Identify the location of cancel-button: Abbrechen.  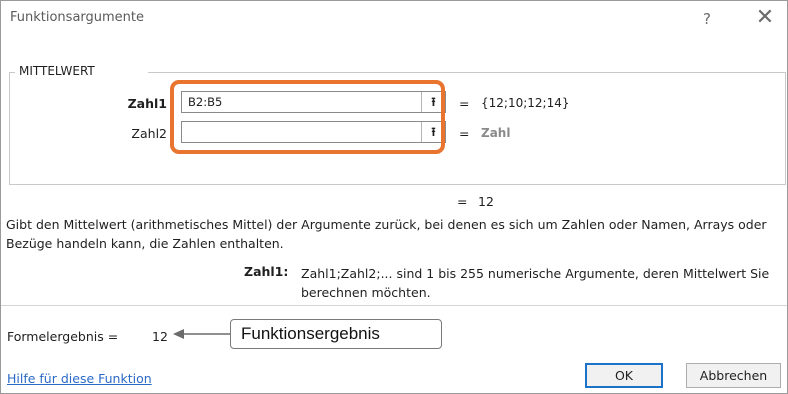
(733, 375).